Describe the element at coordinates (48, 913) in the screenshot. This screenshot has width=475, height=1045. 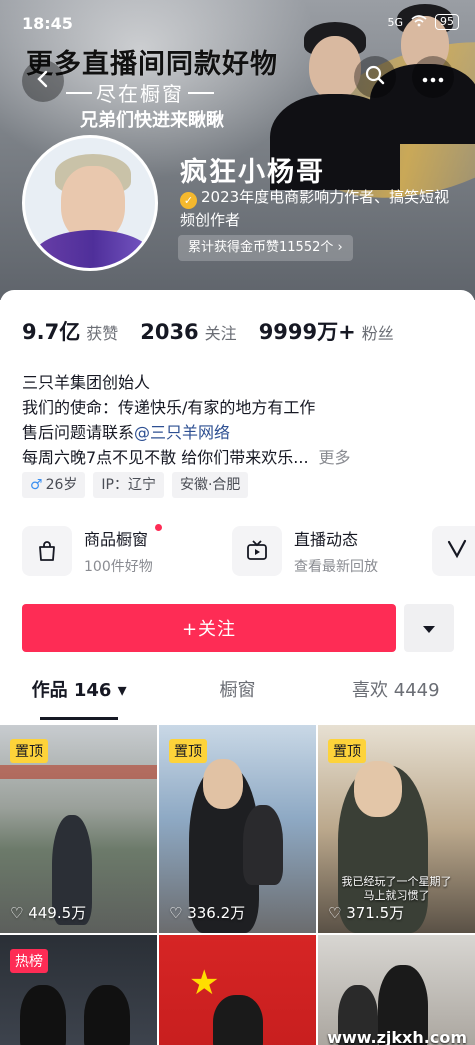
I see `video-likes: ♡ 449.5万` at that location.